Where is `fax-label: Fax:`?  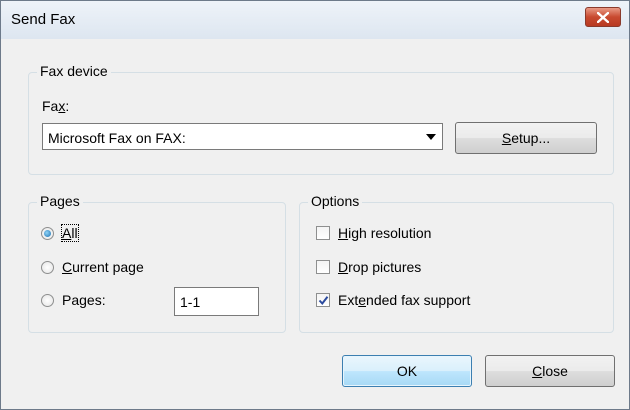 fax-label: Fax: is located at coordinates (56, 106).